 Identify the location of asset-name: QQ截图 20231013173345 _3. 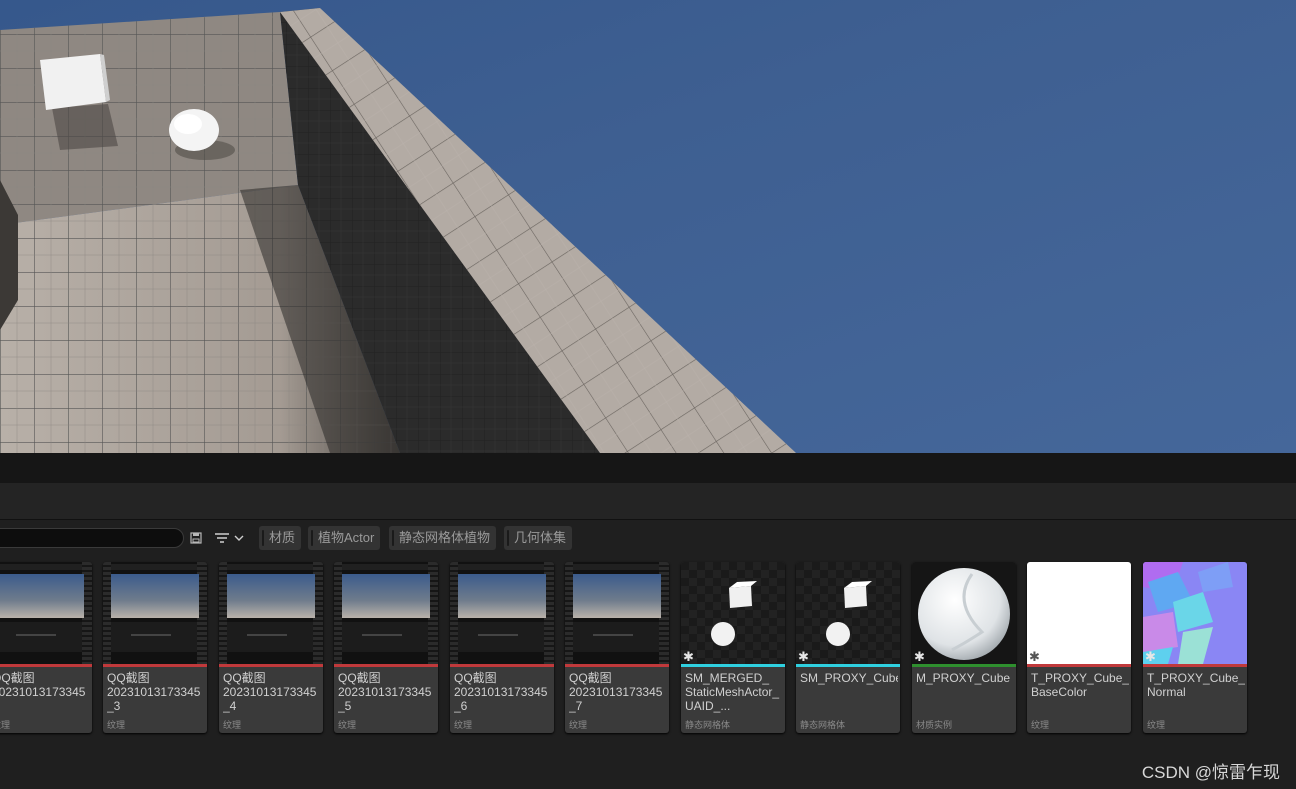
(154, 692).